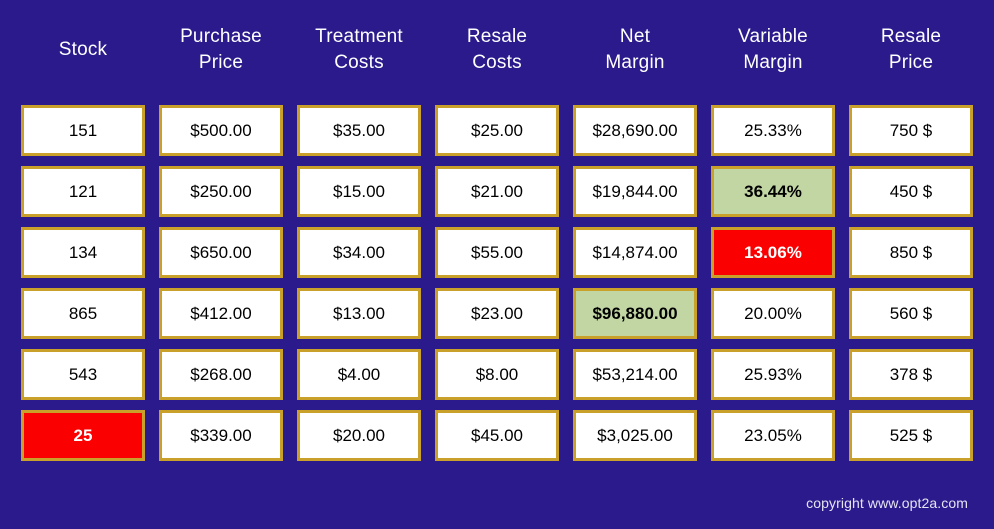 The height and width of the screenshot is (529, 994). What do you see at coordinates (773, 49) in the screenshot?
I see `column-header: Variable Margin` at bounding box center [773, 49].